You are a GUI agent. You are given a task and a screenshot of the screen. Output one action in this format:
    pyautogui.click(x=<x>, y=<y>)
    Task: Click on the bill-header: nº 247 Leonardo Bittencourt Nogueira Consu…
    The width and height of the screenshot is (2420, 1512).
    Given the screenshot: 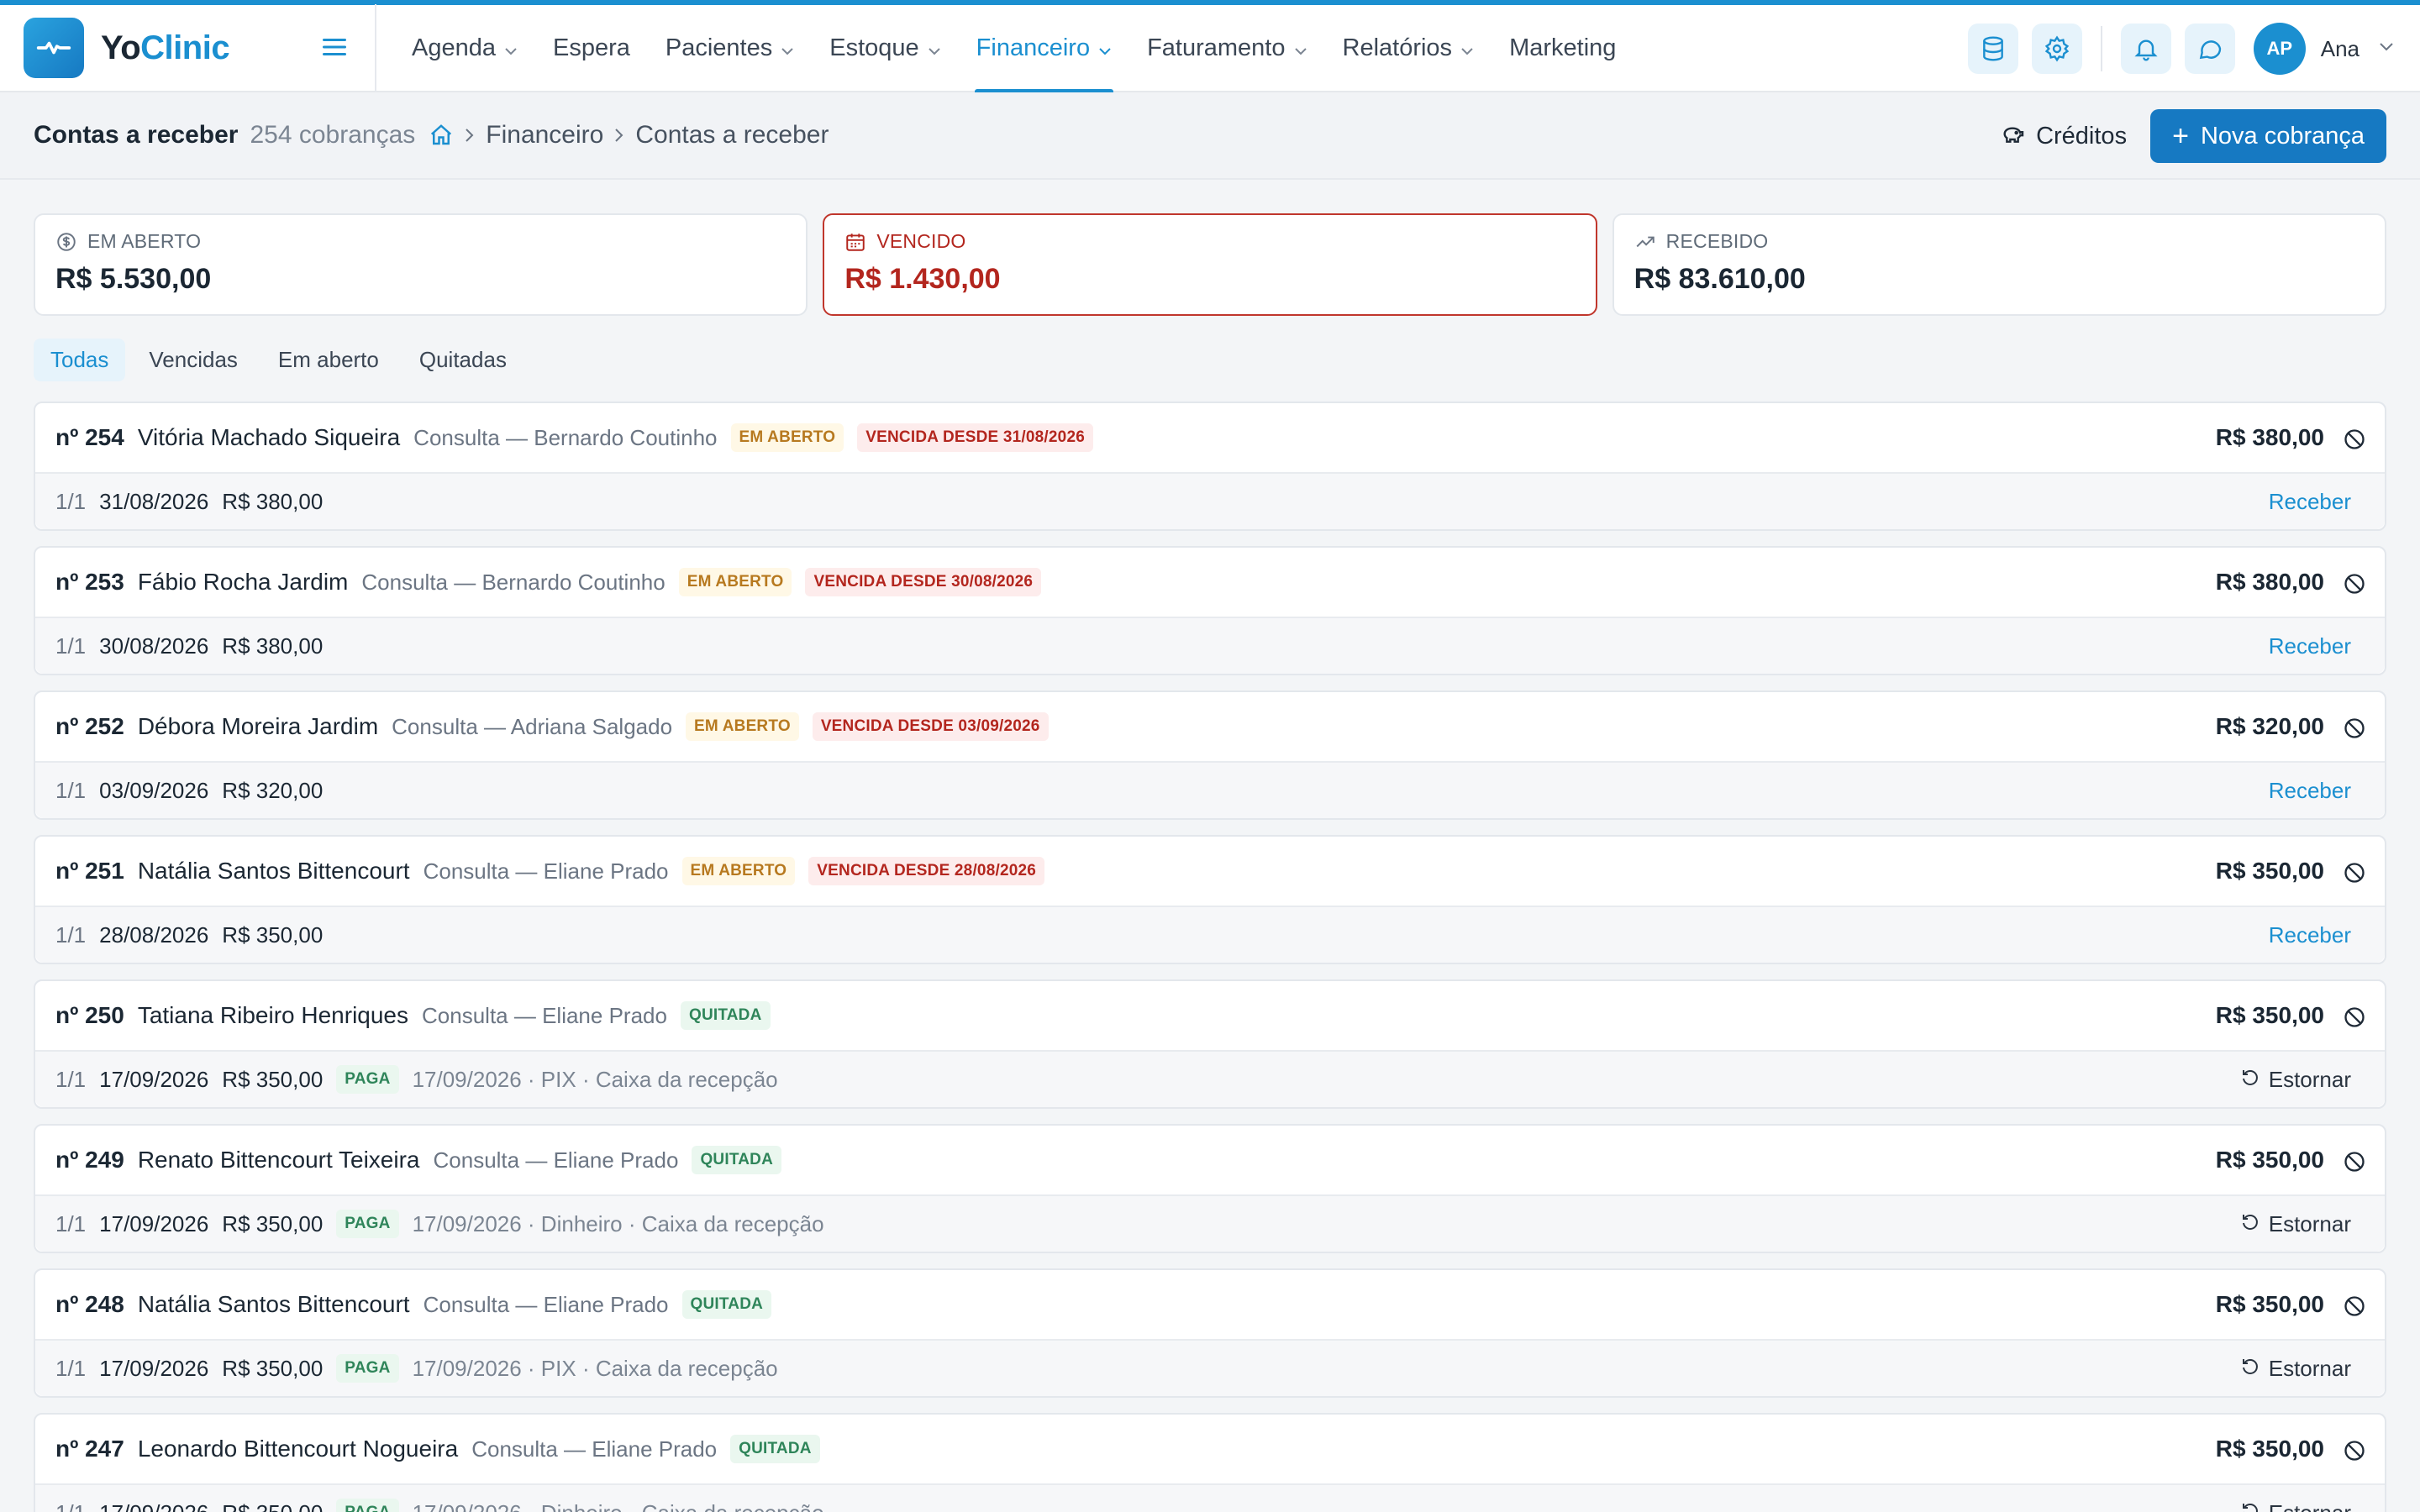 What is the action you would take?
    pyautogui.click(x=1210, y=1450)
    